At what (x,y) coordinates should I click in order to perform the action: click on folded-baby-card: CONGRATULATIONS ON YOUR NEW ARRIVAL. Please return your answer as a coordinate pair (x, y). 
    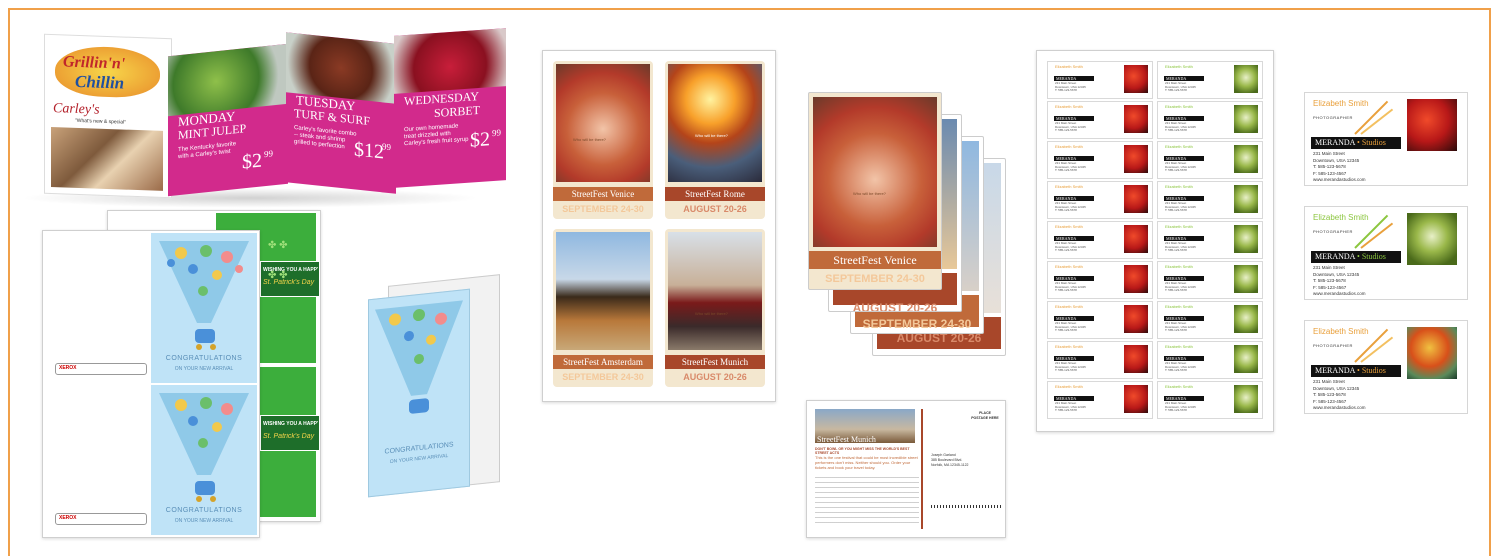
    Looking at the image, I should click on (432, 385).